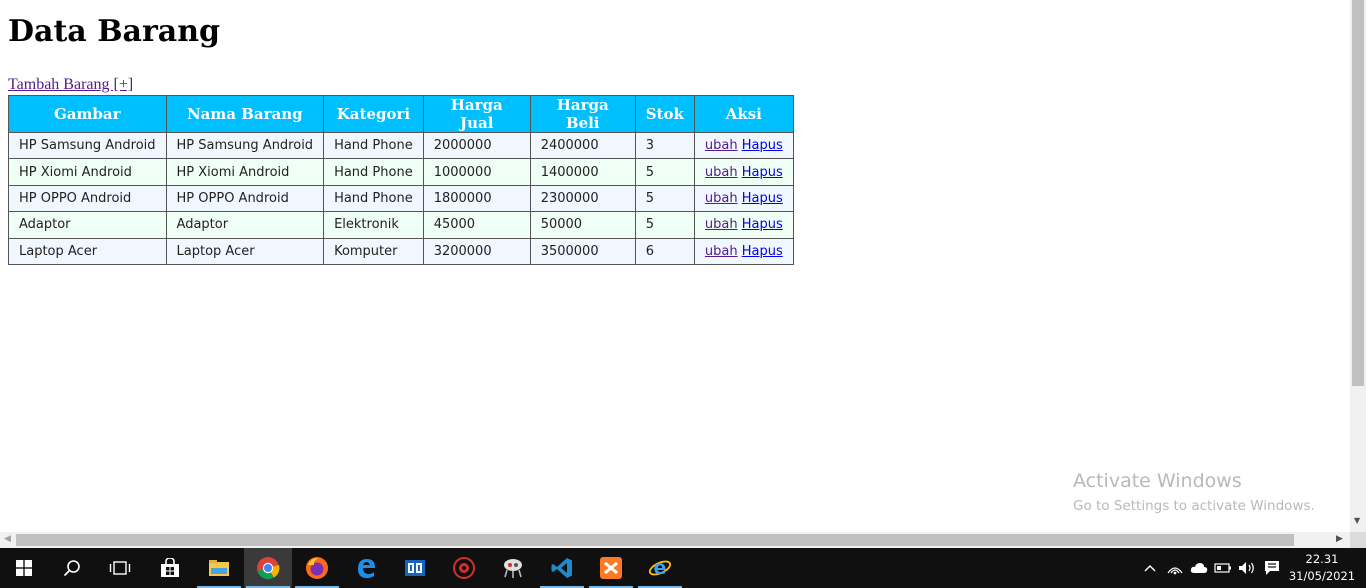 Image resolution: width=1366 pixels, height=588 pixels. What do you see at coordinates (1322, 568) in the screenshot?
I see `taskbar-clock: 22.31 31/05/2021` at bounding box center [1322, 568].